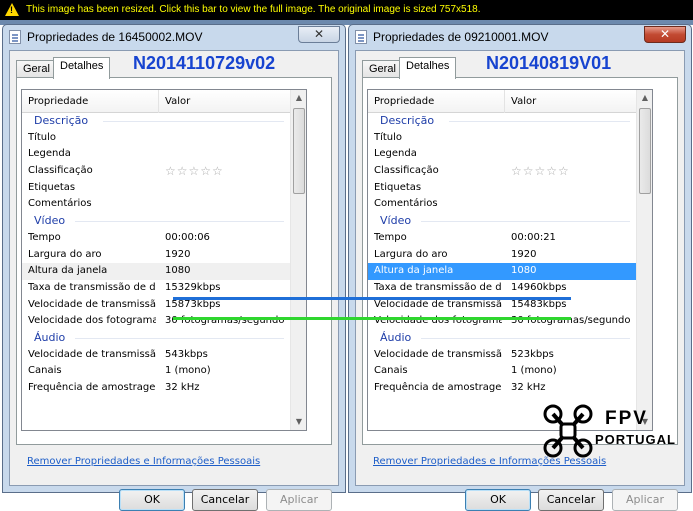 This screenshot has width=693, height=511. Describe the element at coordinates (186, 354) in the screenshot. I see `property-value: 543kbps` at that location.